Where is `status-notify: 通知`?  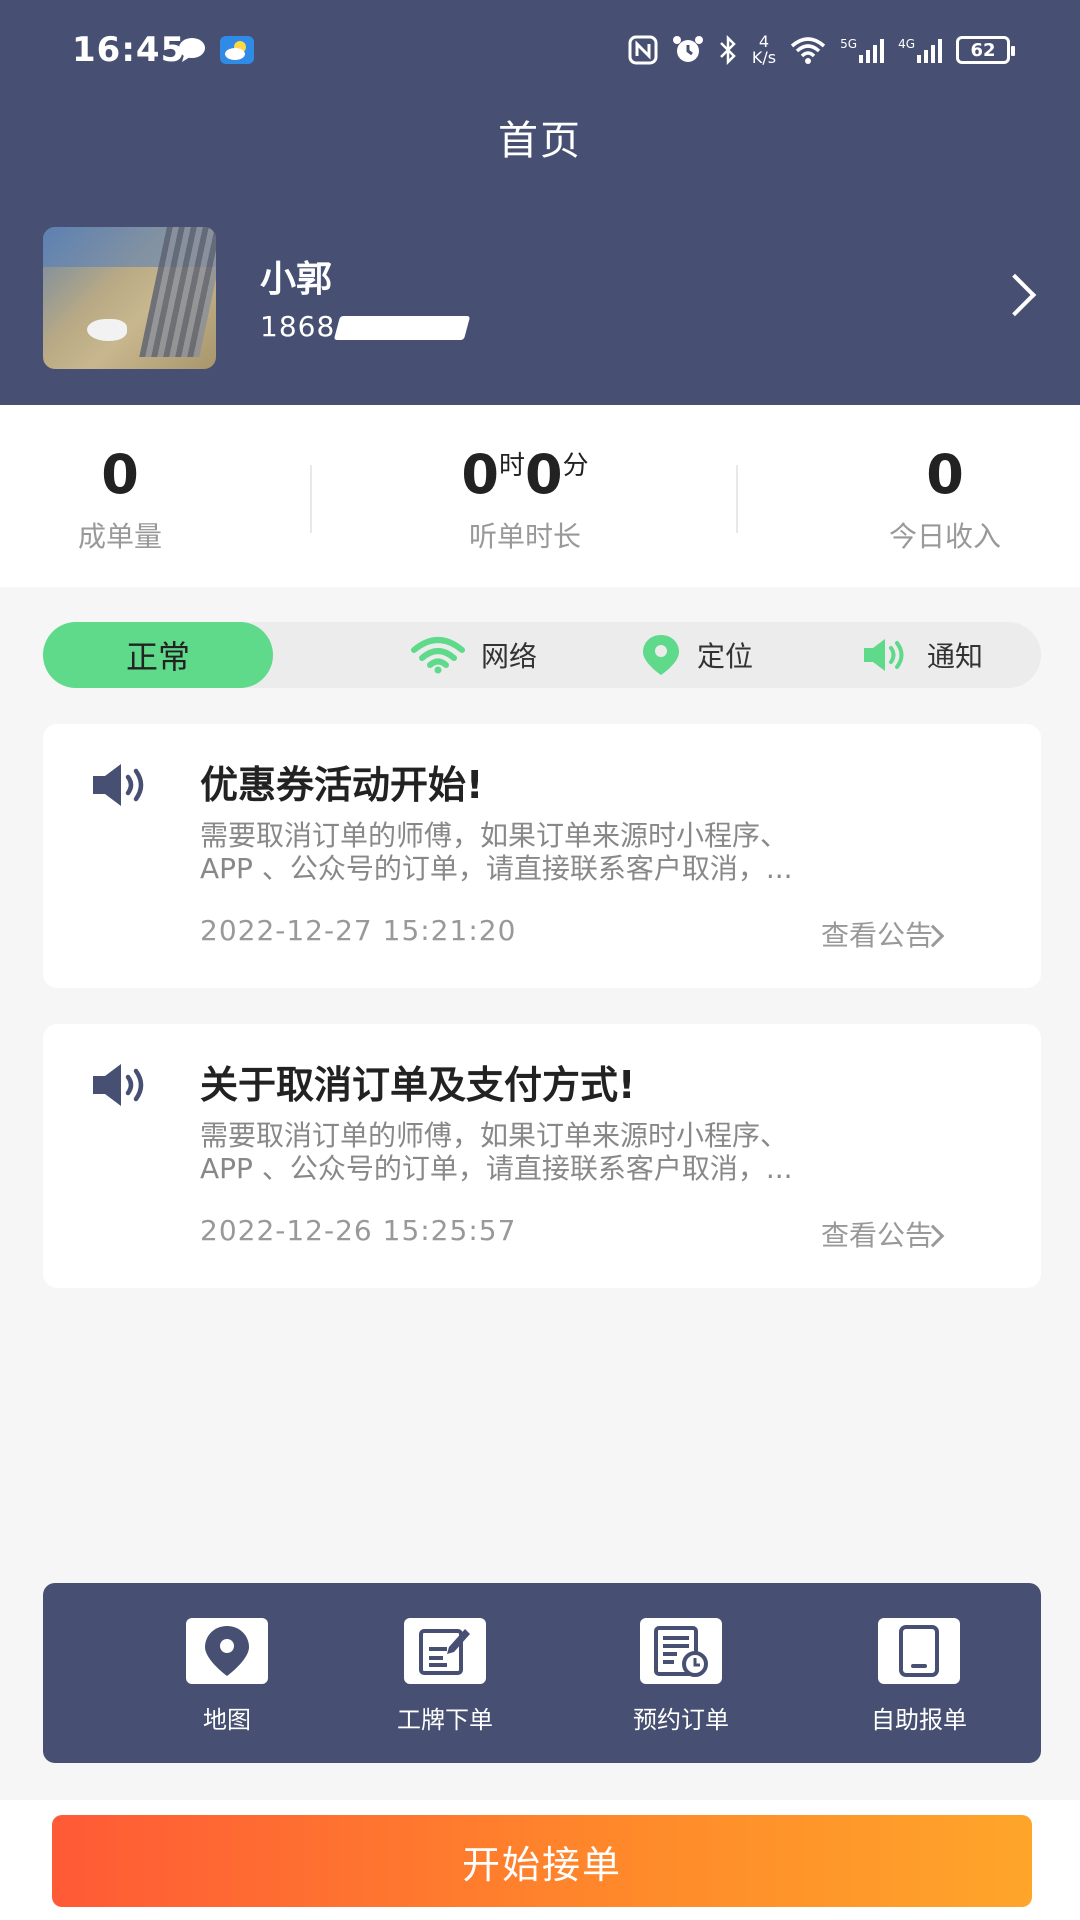 status-notify: 通知 is located at coordinates (922, 655).